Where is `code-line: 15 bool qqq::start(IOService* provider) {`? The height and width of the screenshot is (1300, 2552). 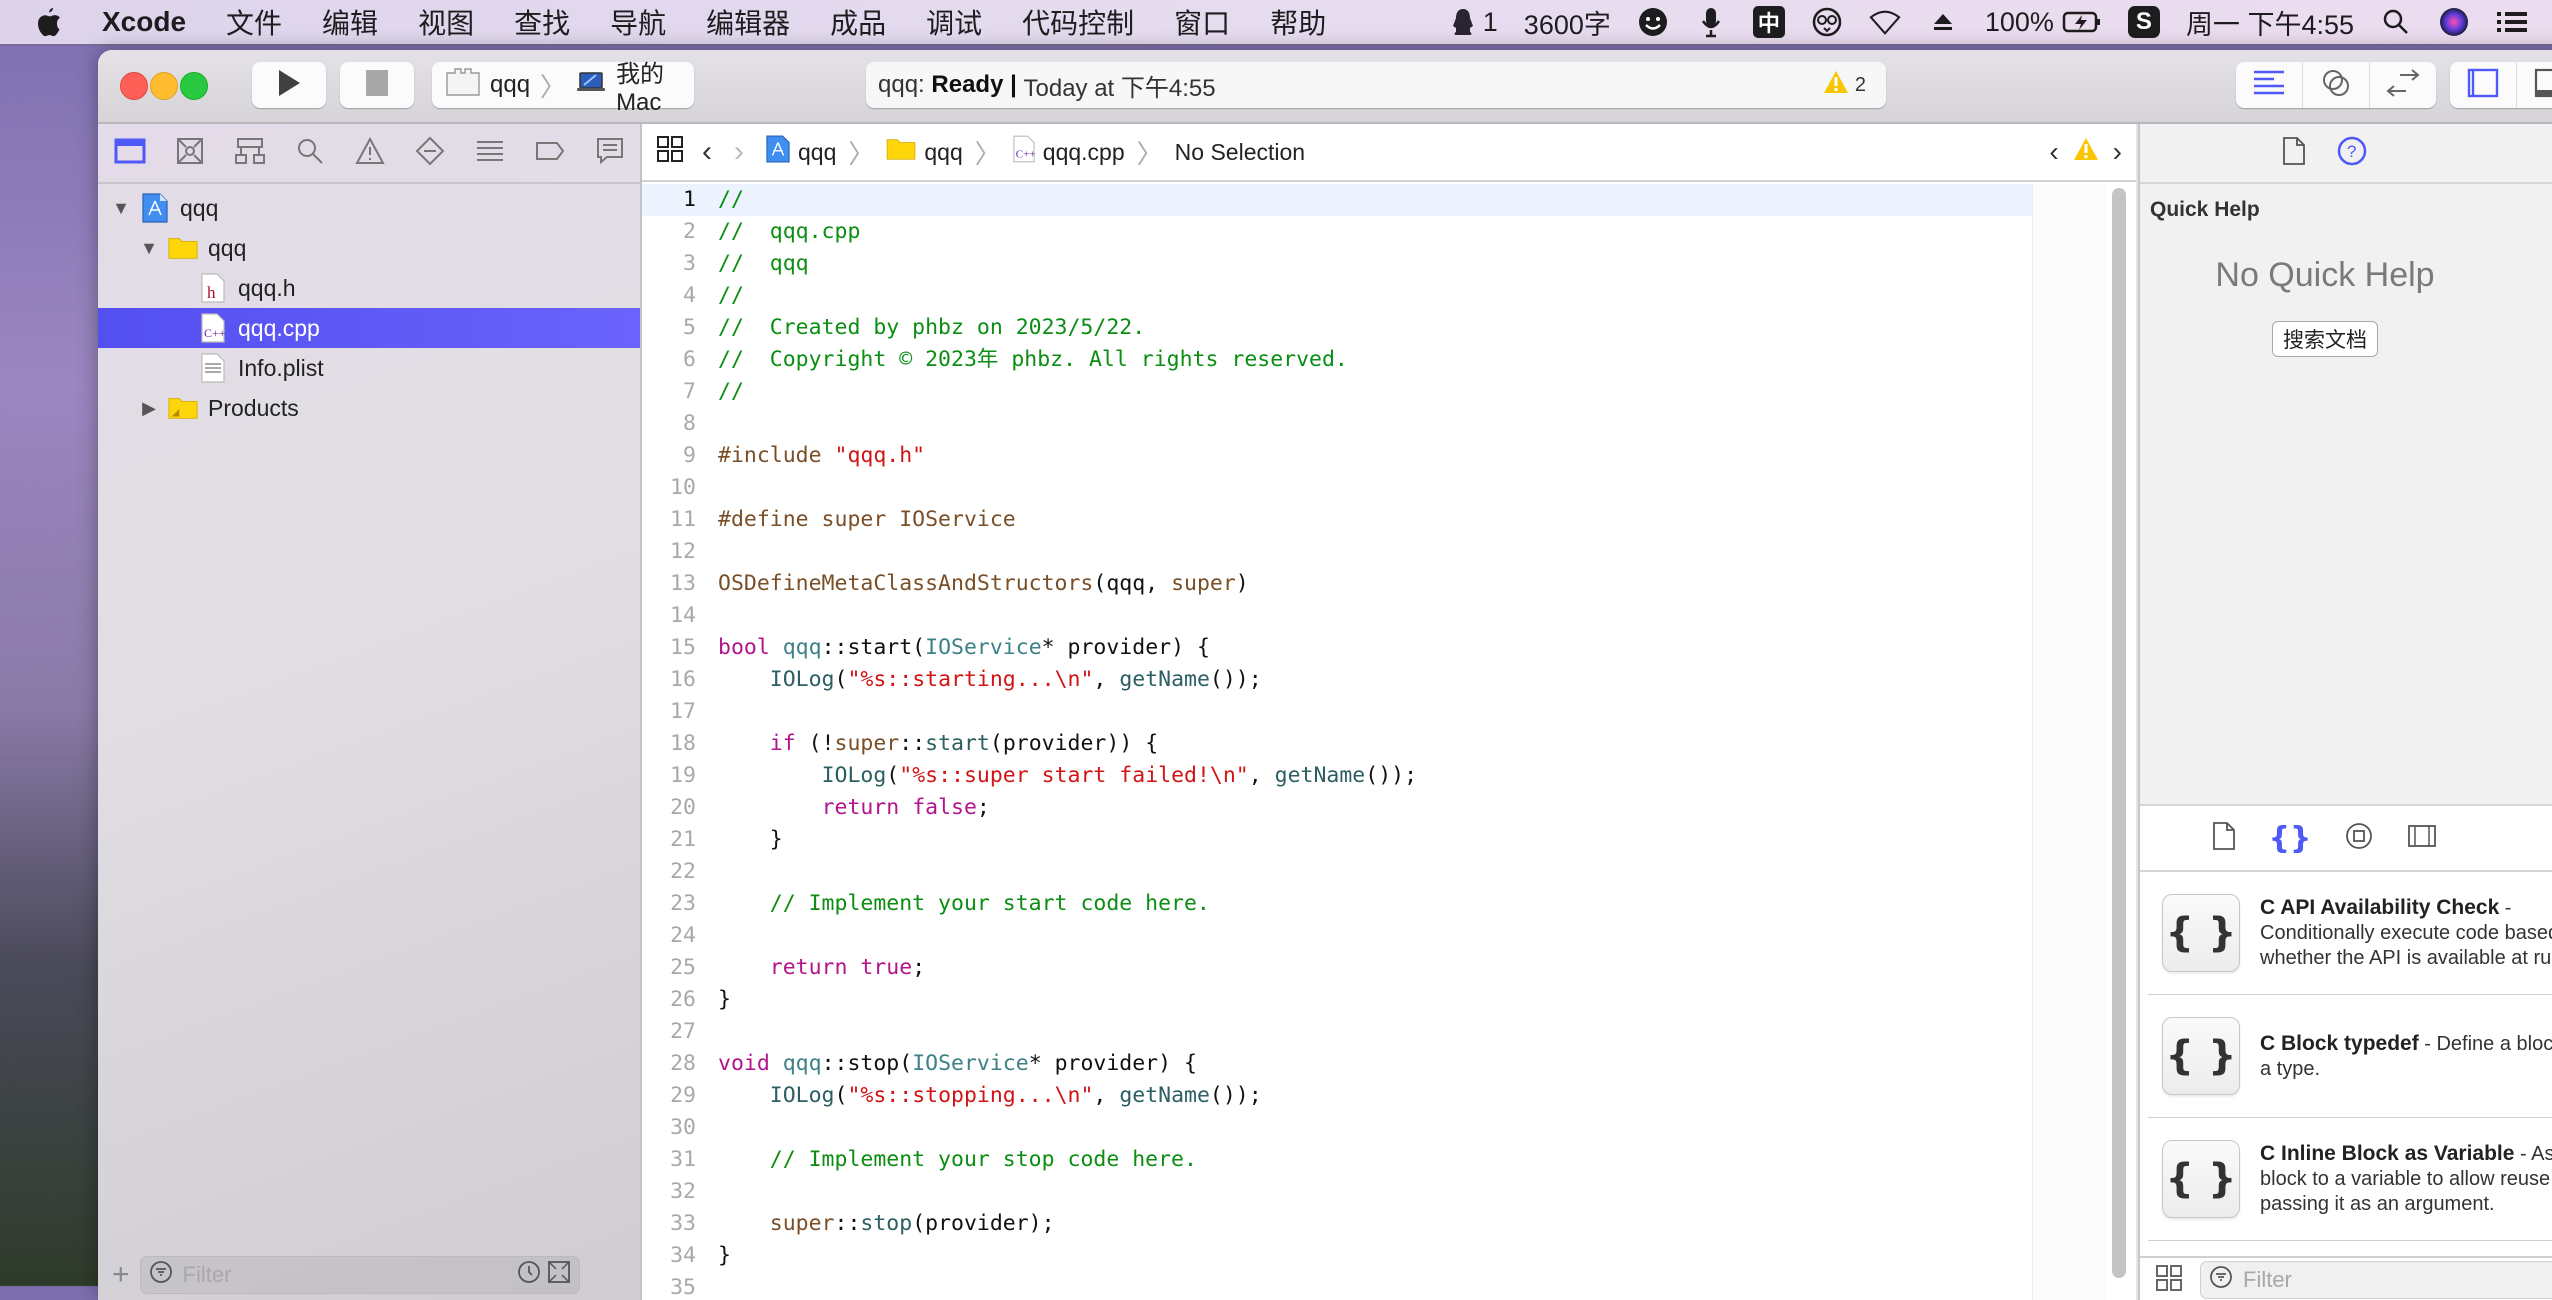
code-line: 15 bool qqq::start(IOService* provider) { is located at coordinates (1337, 648).